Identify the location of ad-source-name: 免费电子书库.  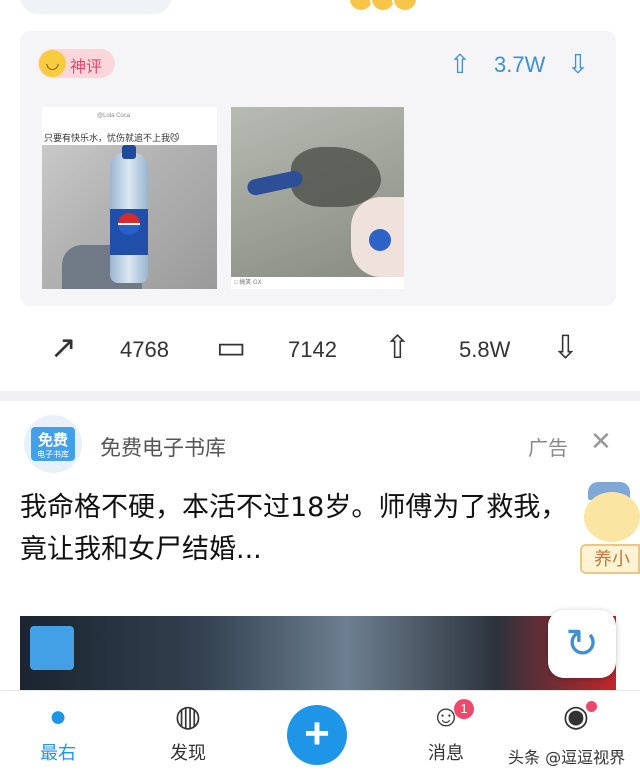
(163, 447).